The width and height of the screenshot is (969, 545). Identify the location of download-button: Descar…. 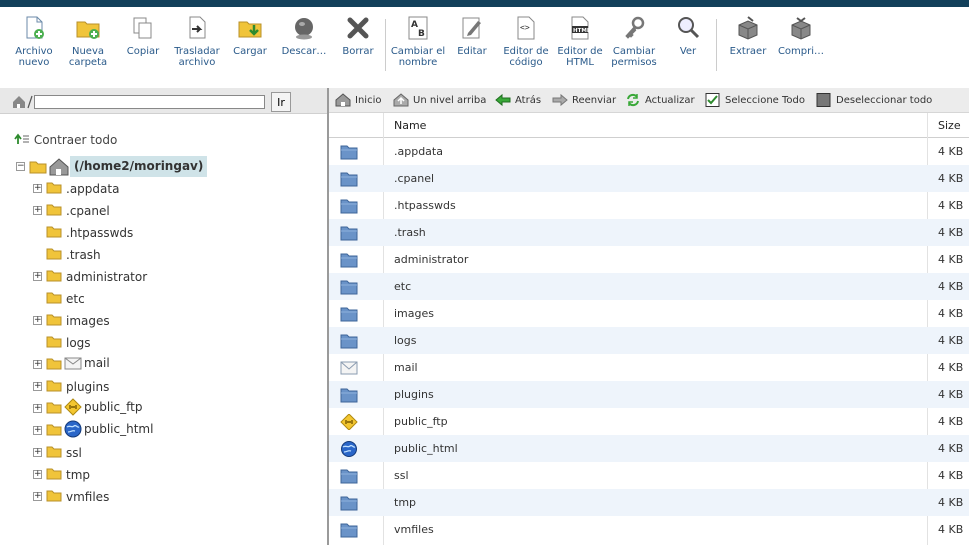
(304, 36).